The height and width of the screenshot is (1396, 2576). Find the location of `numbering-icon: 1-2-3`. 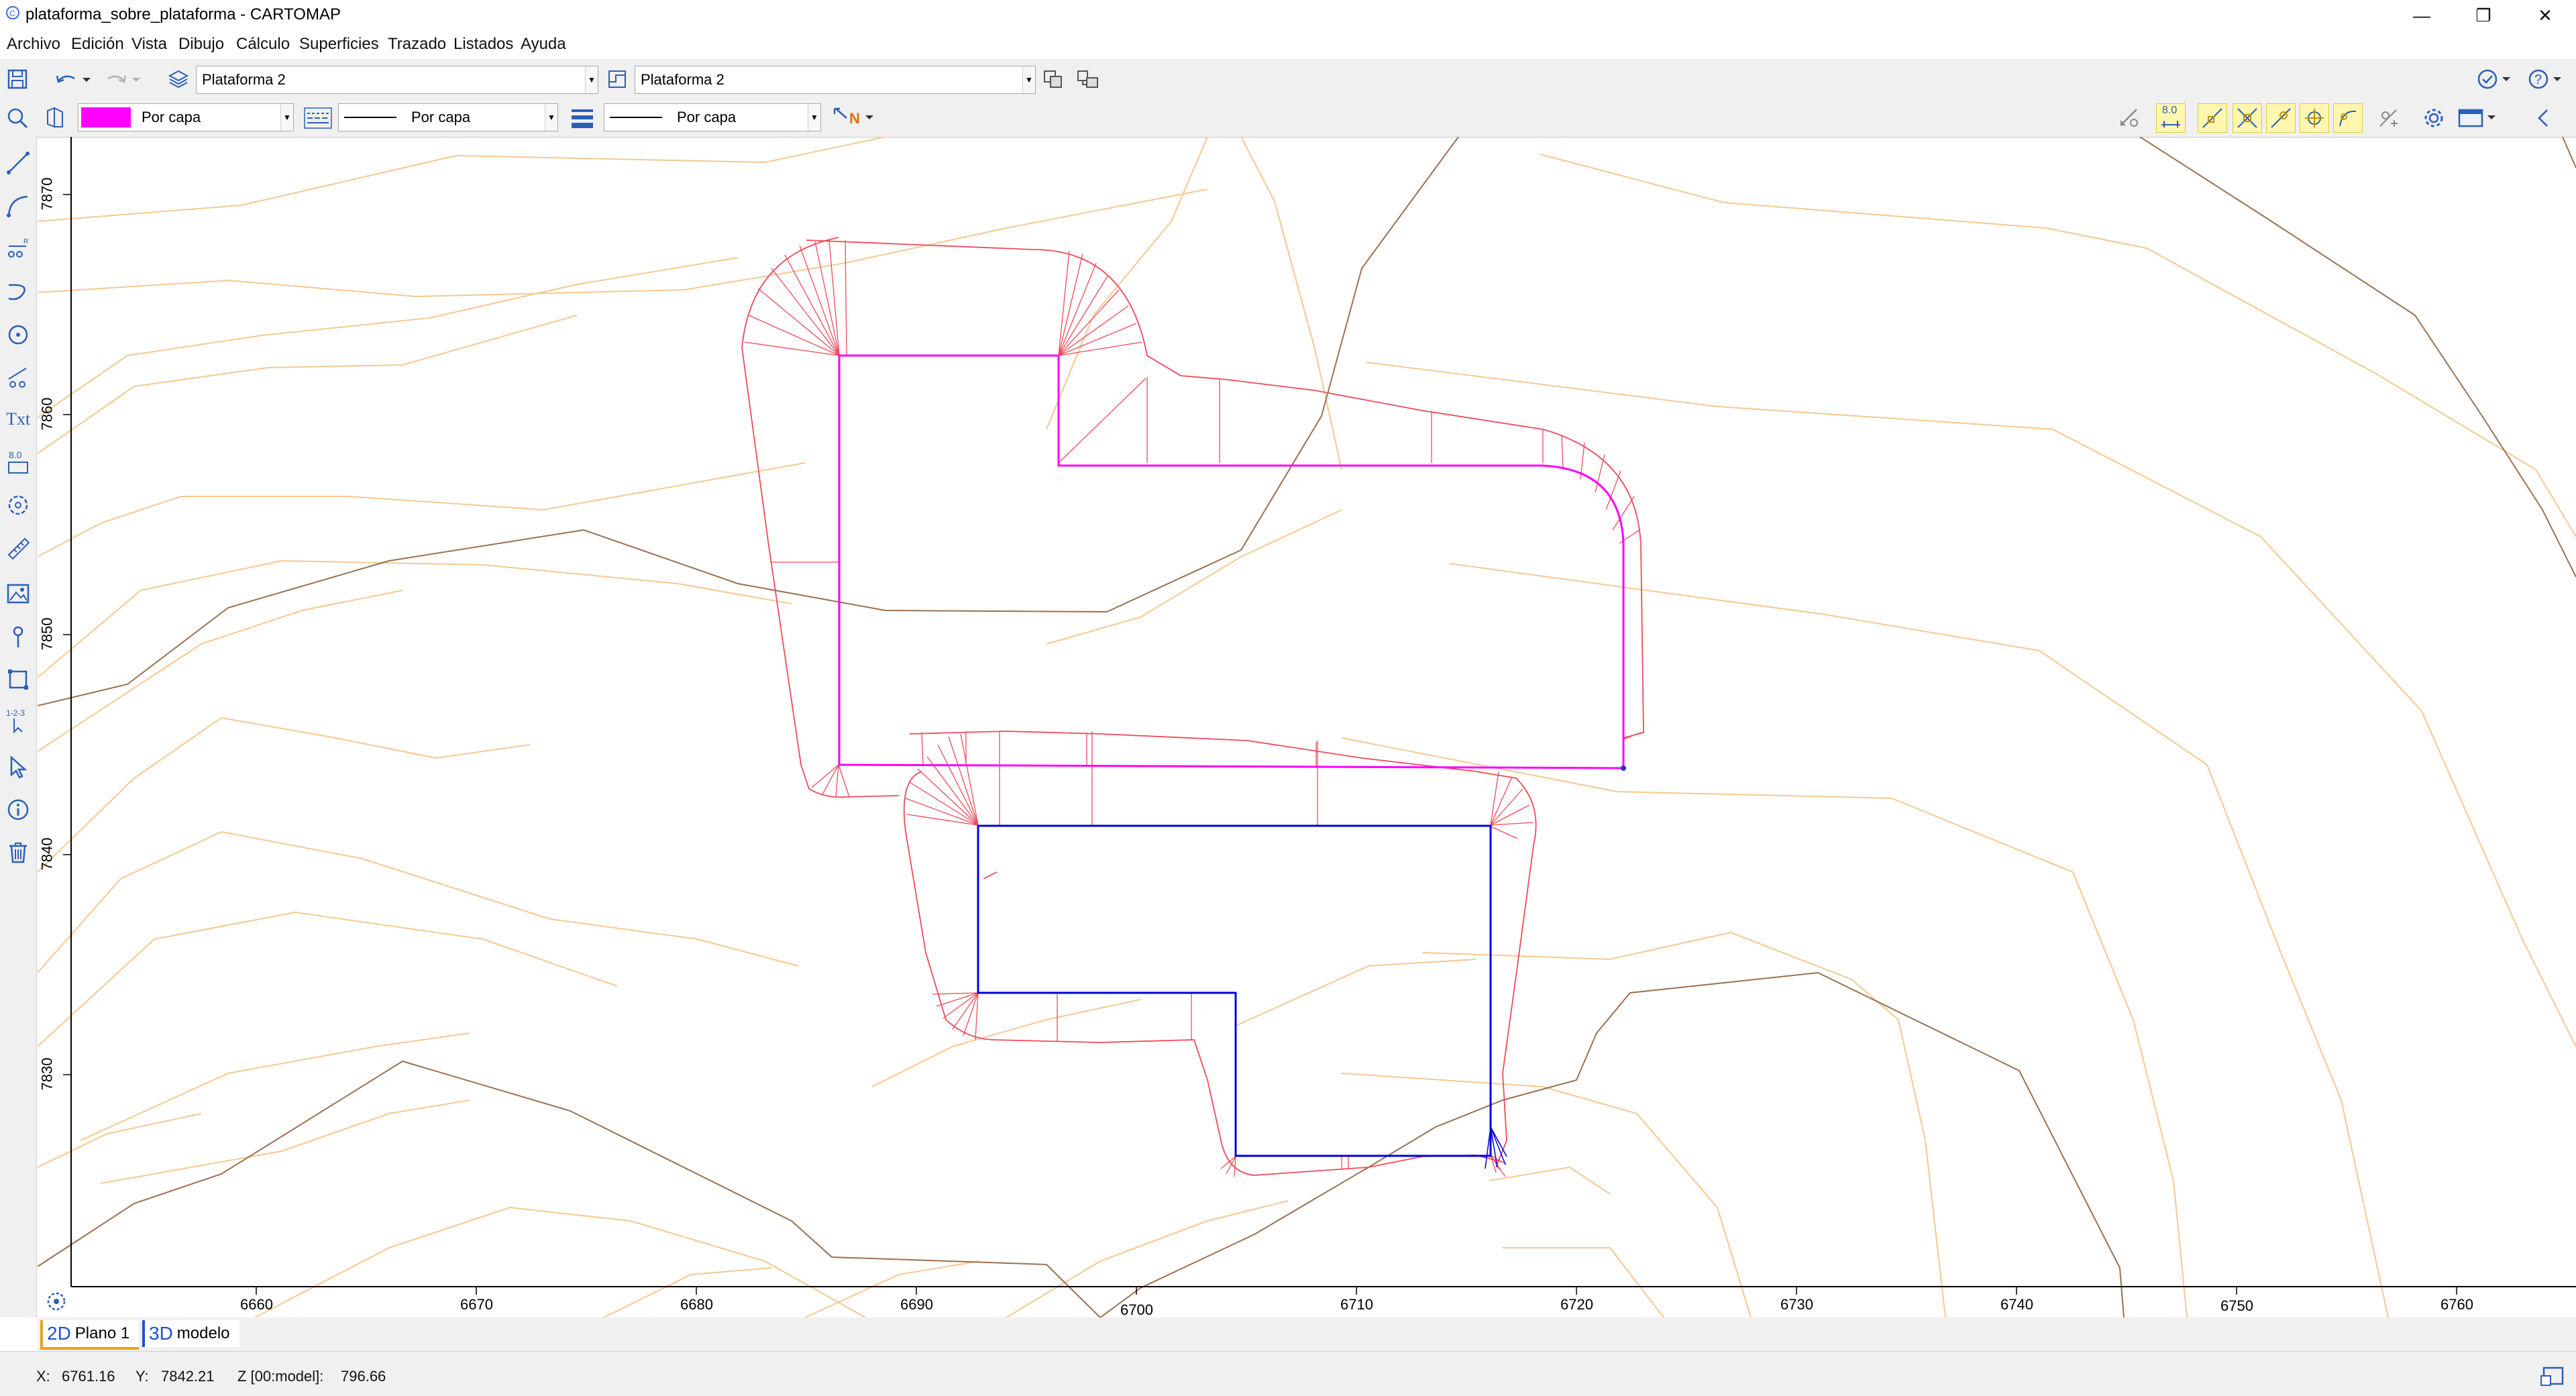

numbering-icon: 1-2-3 is located at coordinates (18, 721).